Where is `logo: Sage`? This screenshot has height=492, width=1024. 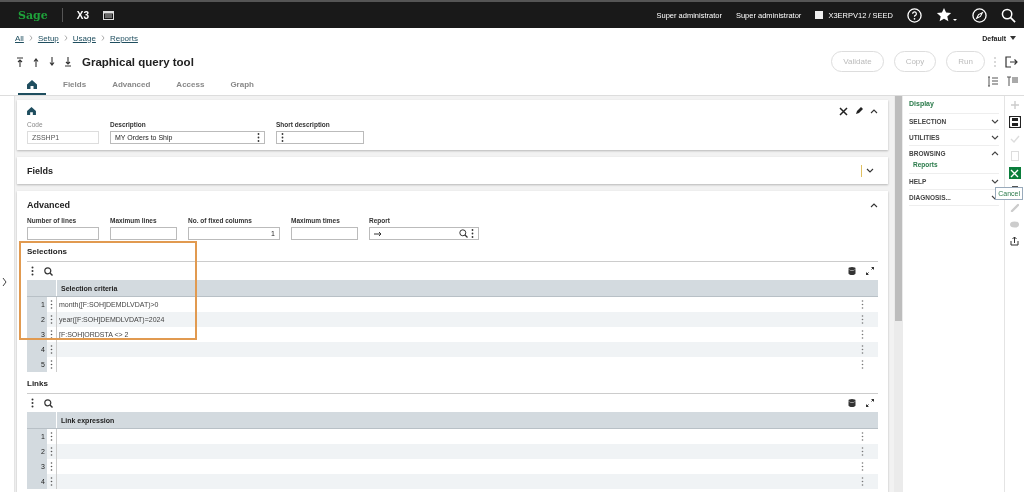
logo: Sage is located at coordinates (33, 15).